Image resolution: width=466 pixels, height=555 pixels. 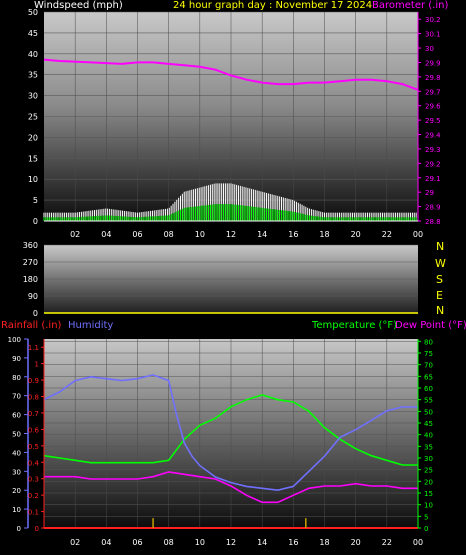 I want to click on barometer-y-tick-label: 30.1, so click(x=433, y=35).